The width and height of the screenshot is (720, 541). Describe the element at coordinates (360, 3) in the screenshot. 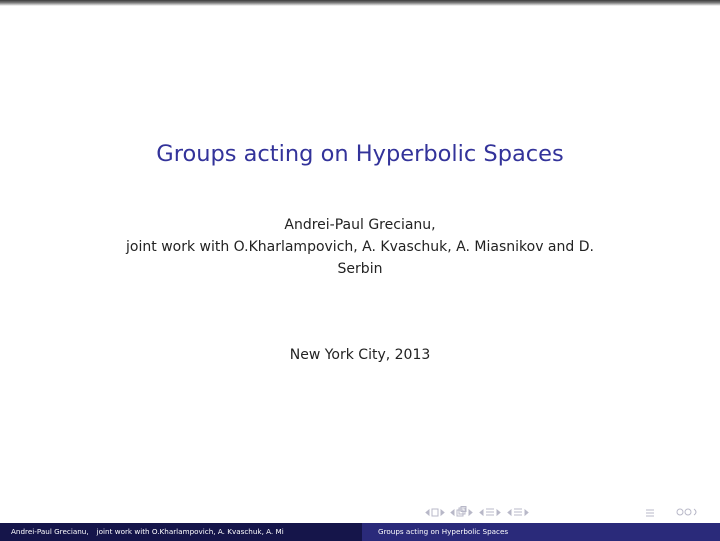

I see `top-shadow-bar` at that location.